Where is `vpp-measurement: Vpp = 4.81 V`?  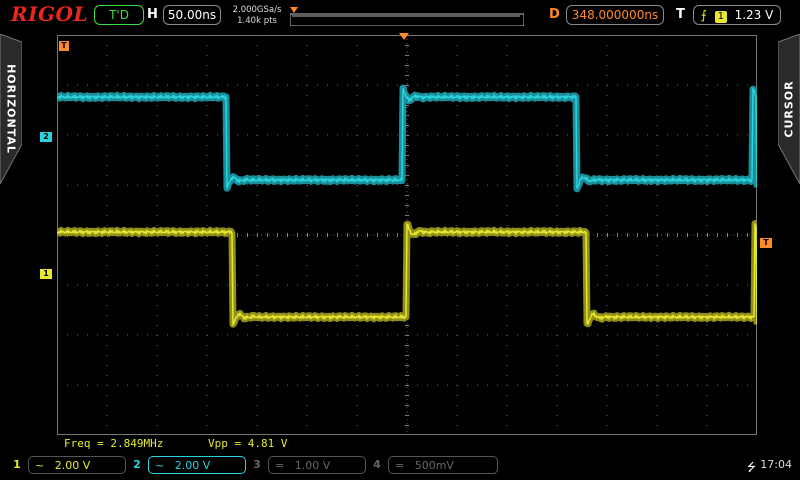 vpp-measurement: Vpp = 4.81 V is located at coordinates (248, 443).